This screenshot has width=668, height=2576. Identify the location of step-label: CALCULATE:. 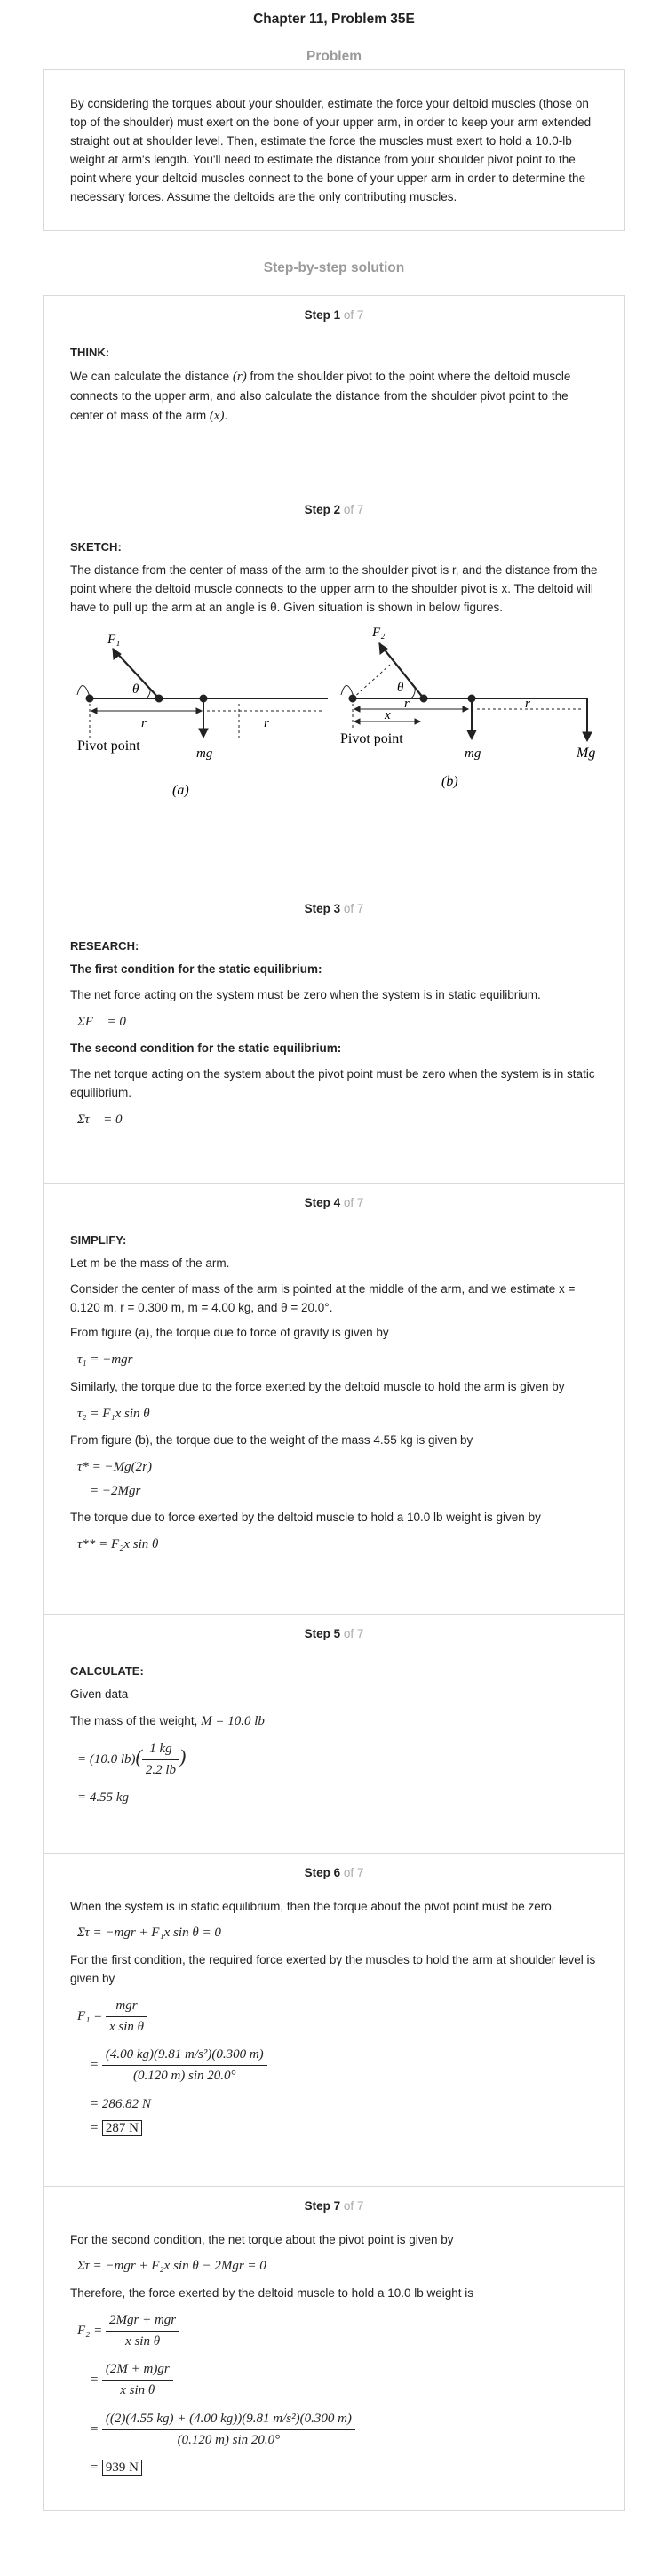
(107, 1671).